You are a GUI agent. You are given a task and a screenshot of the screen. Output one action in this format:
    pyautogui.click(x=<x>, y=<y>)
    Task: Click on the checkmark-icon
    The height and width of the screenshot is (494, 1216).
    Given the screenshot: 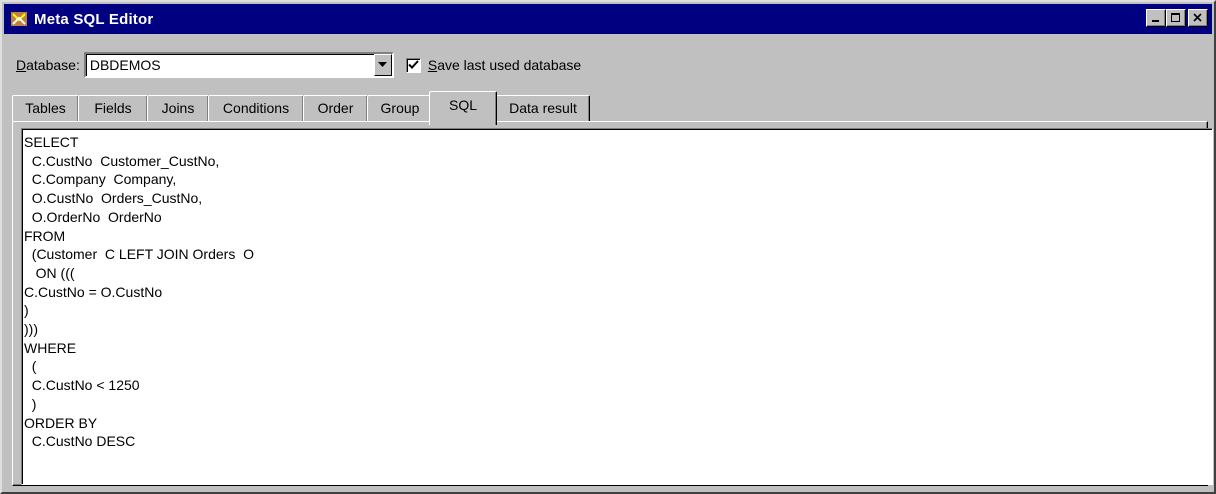 What is the action you would take?
    pyautogui.click(x=413, y=64)
    